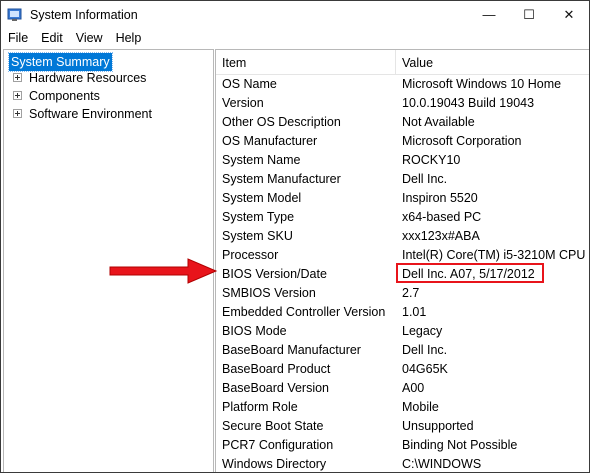 The height and width of the screenshot is (473, 590). I want to click on minimize-button: —, so click(489, 14).